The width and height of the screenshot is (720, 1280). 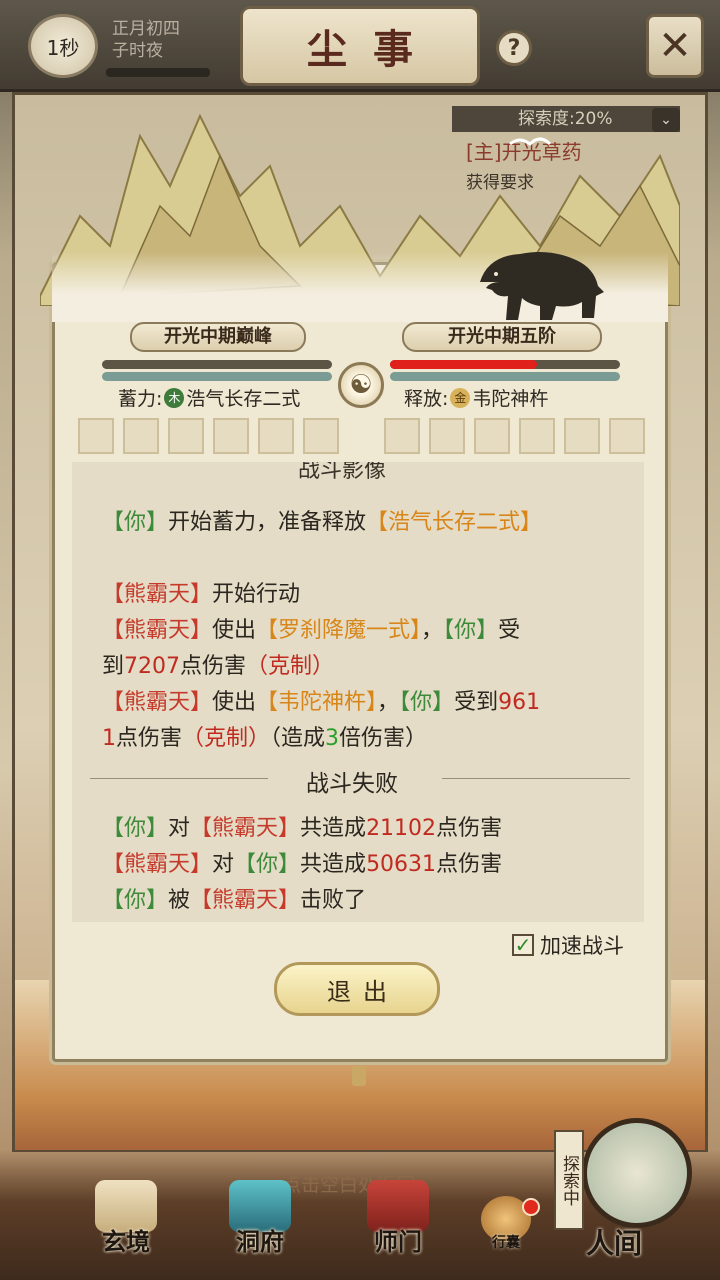 I want to click on metal-element-icon: 金, so click(x=460, y=397).